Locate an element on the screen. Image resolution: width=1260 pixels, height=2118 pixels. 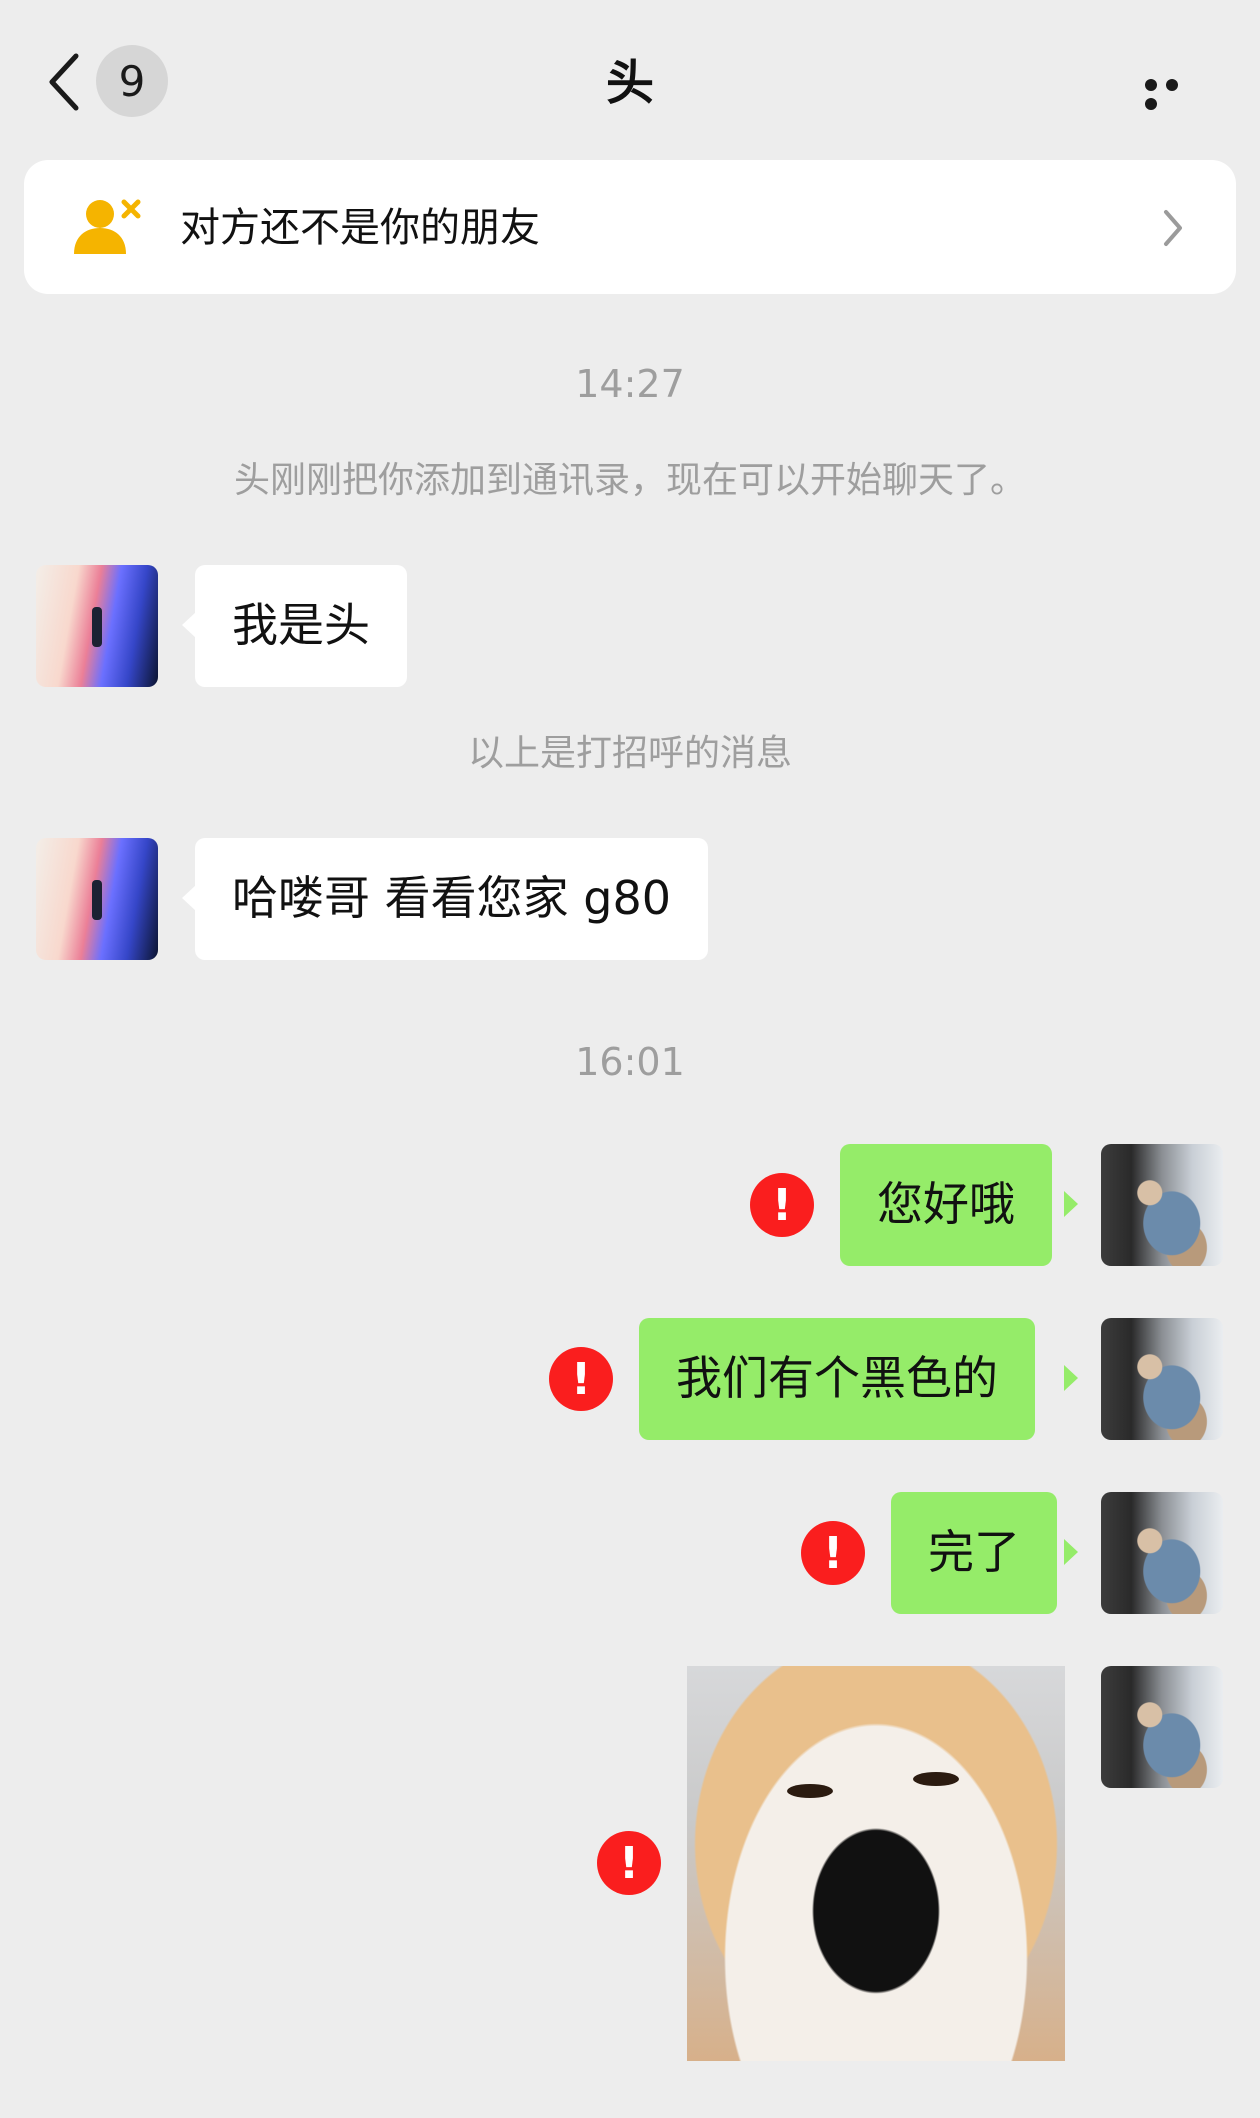
banner-text: 对方还不是你的朋友 is located at coordinates (360, 228).